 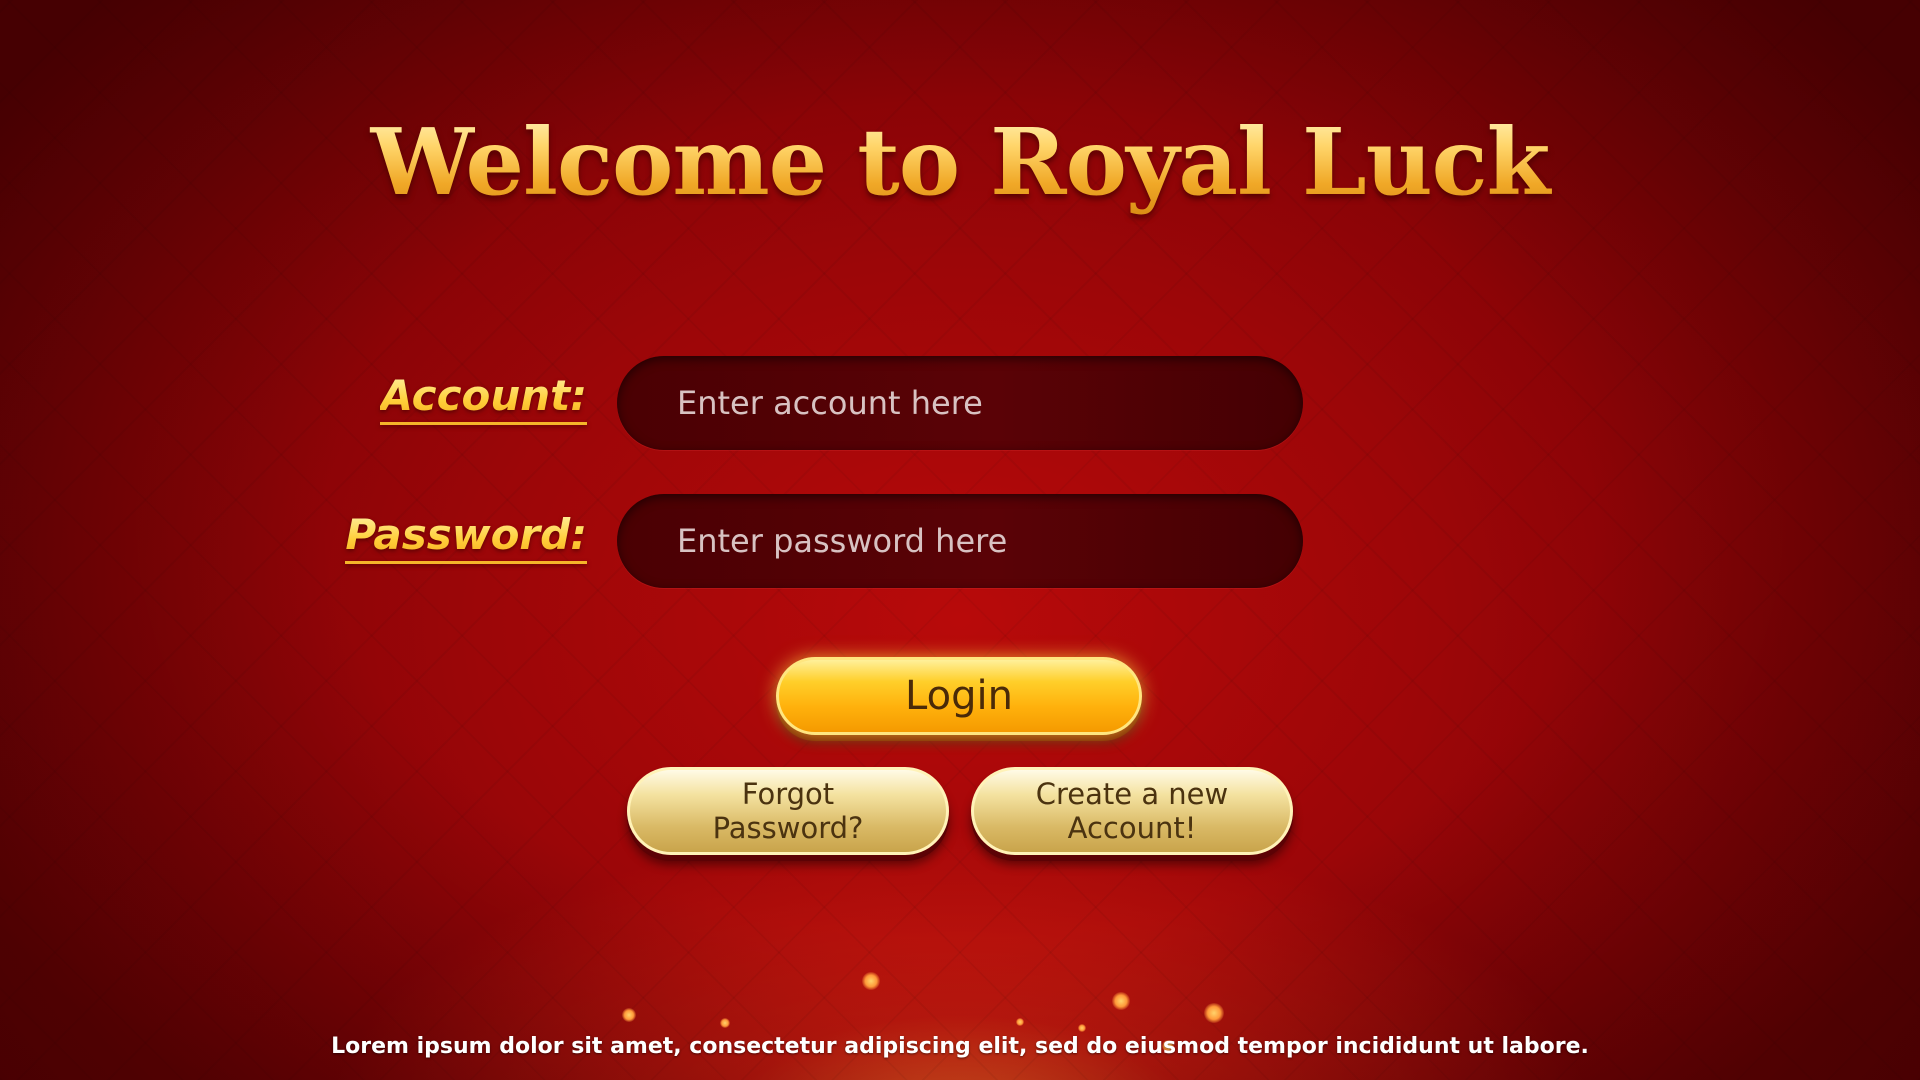 I want to click on create-account-label-line2: Account!, so click(x=1132, y=828).